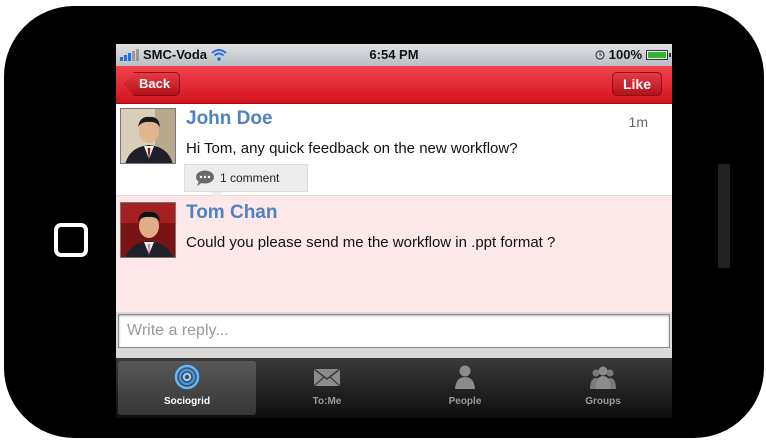 The width and height of the screenshot is (766, 441). What do you see at coordinates (205, 178) in the screenshot?
I see `speech-bubble-icon` at bounding box center [205, 178].